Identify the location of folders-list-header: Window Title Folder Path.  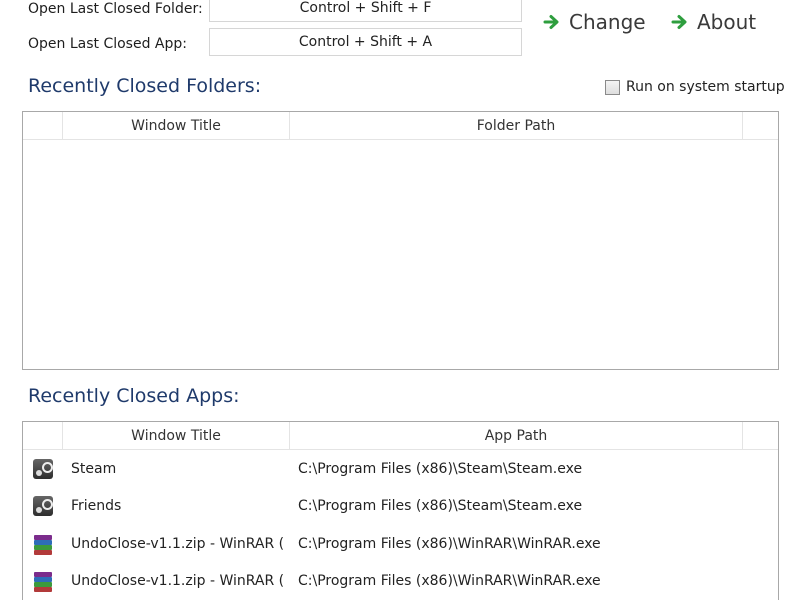
(400, 126).